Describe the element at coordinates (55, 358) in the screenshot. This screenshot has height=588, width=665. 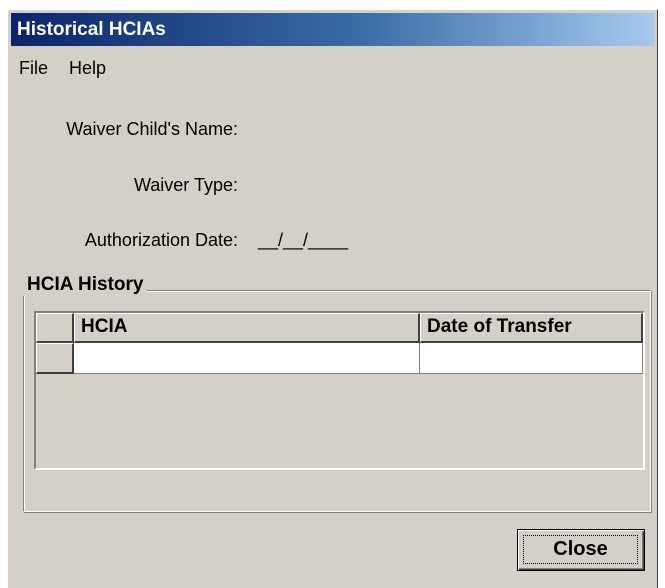
I see `row-selector` at that location.